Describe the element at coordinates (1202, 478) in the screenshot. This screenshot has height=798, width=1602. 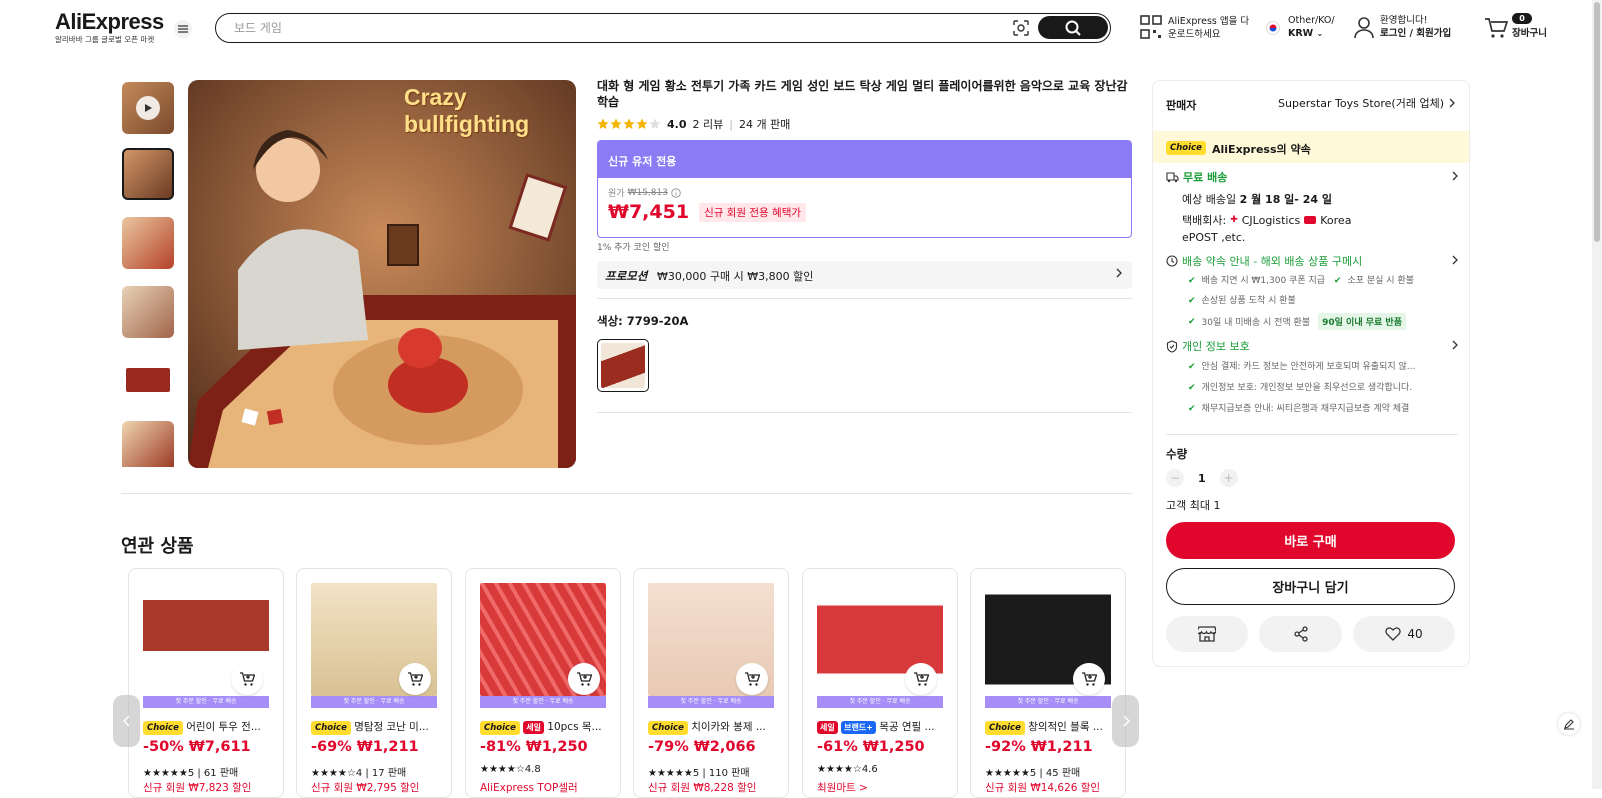
I see `quantity-value: 1` at that location.